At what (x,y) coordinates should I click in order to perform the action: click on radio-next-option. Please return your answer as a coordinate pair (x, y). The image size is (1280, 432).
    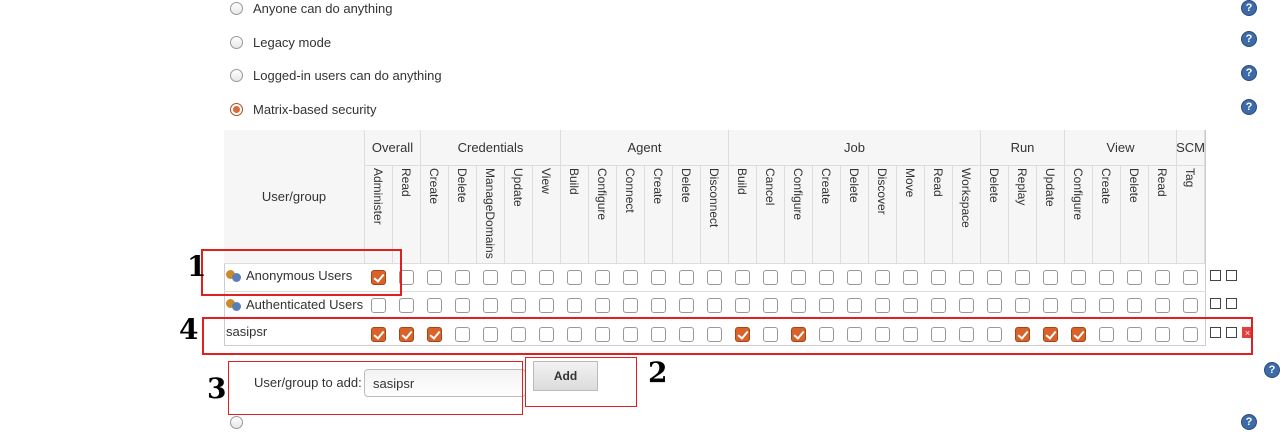
    Looking at the image, I should click on (241, 422).